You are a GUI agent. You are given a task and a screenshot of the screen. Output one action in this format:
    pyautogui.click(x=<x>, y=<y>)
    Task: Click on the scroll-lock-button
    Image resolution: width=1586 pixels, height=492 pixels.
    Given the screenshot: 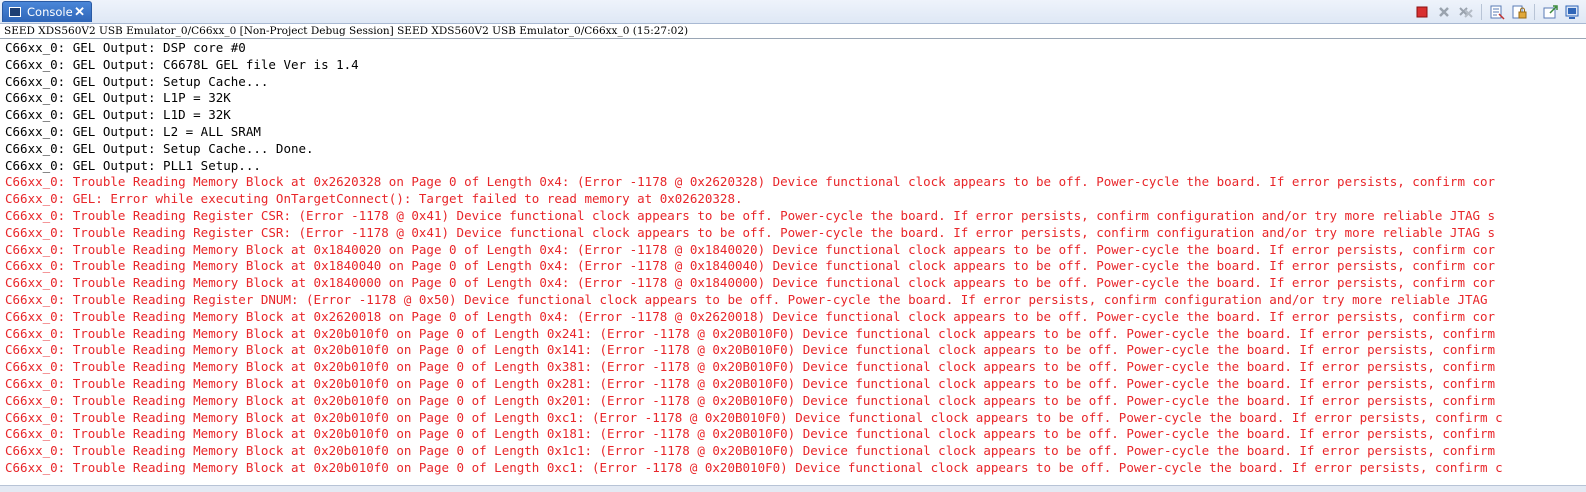 What is the action you would take?
    pyautogui.click(x=1519, y=12)
    